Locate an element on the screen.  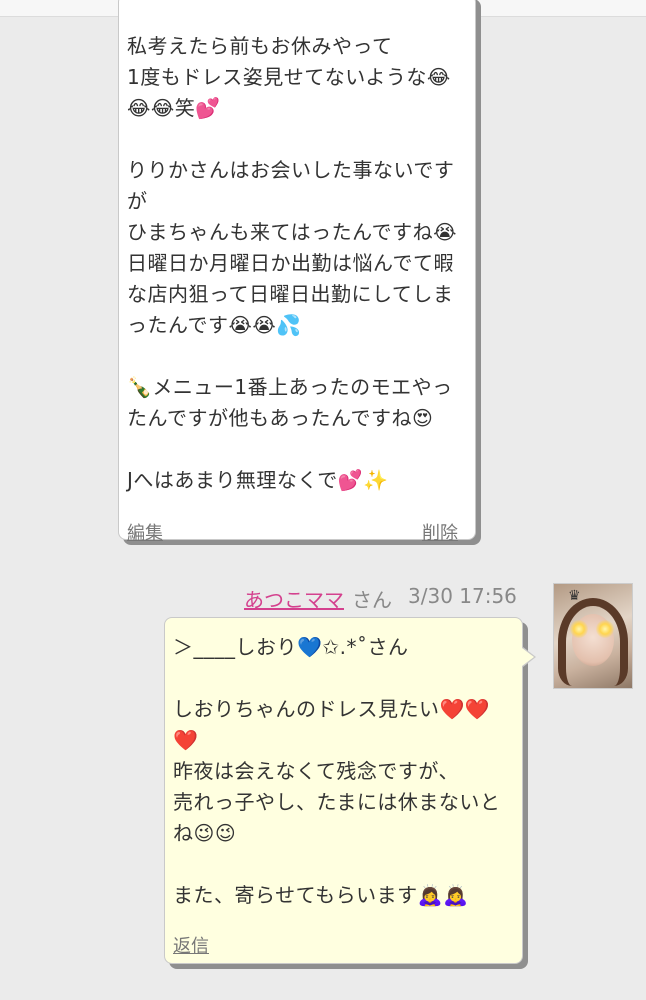
poster-name-link: あつこママ is located at coordinates (294, 598).